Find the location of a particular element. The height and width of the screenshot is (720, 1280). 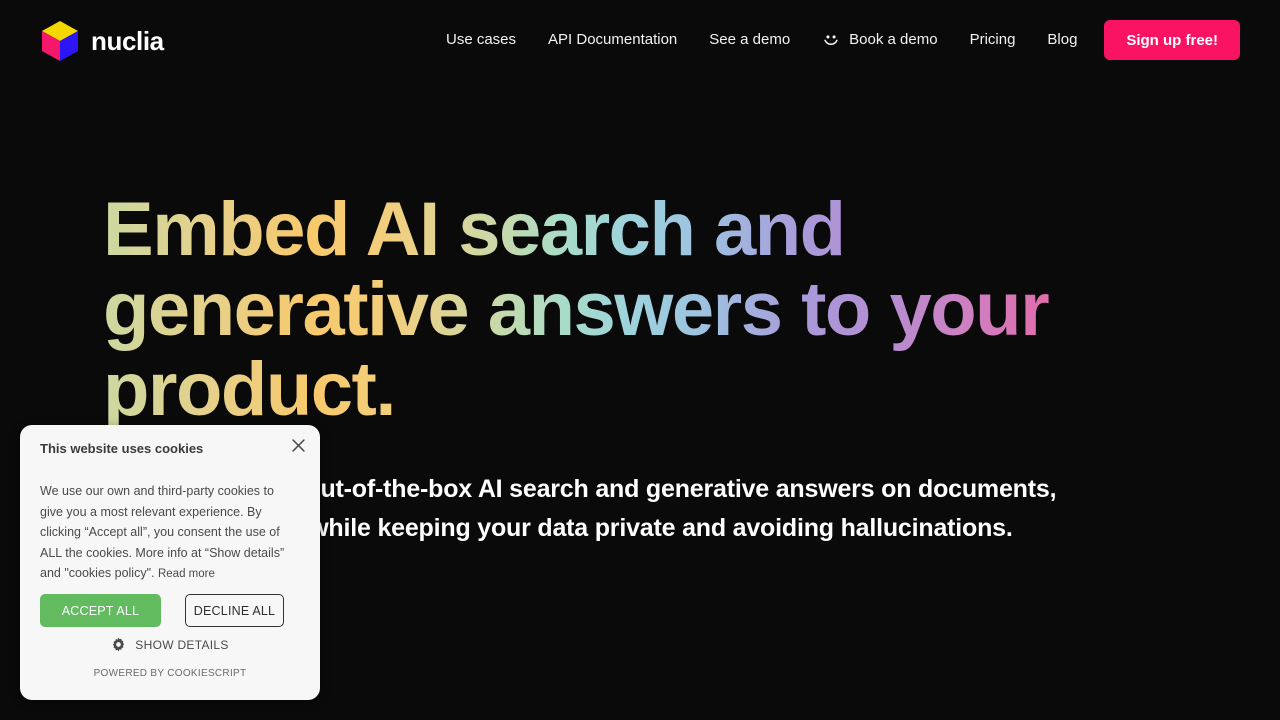

cookie-read-more-link: Read more is located at coordinates (186, 574).